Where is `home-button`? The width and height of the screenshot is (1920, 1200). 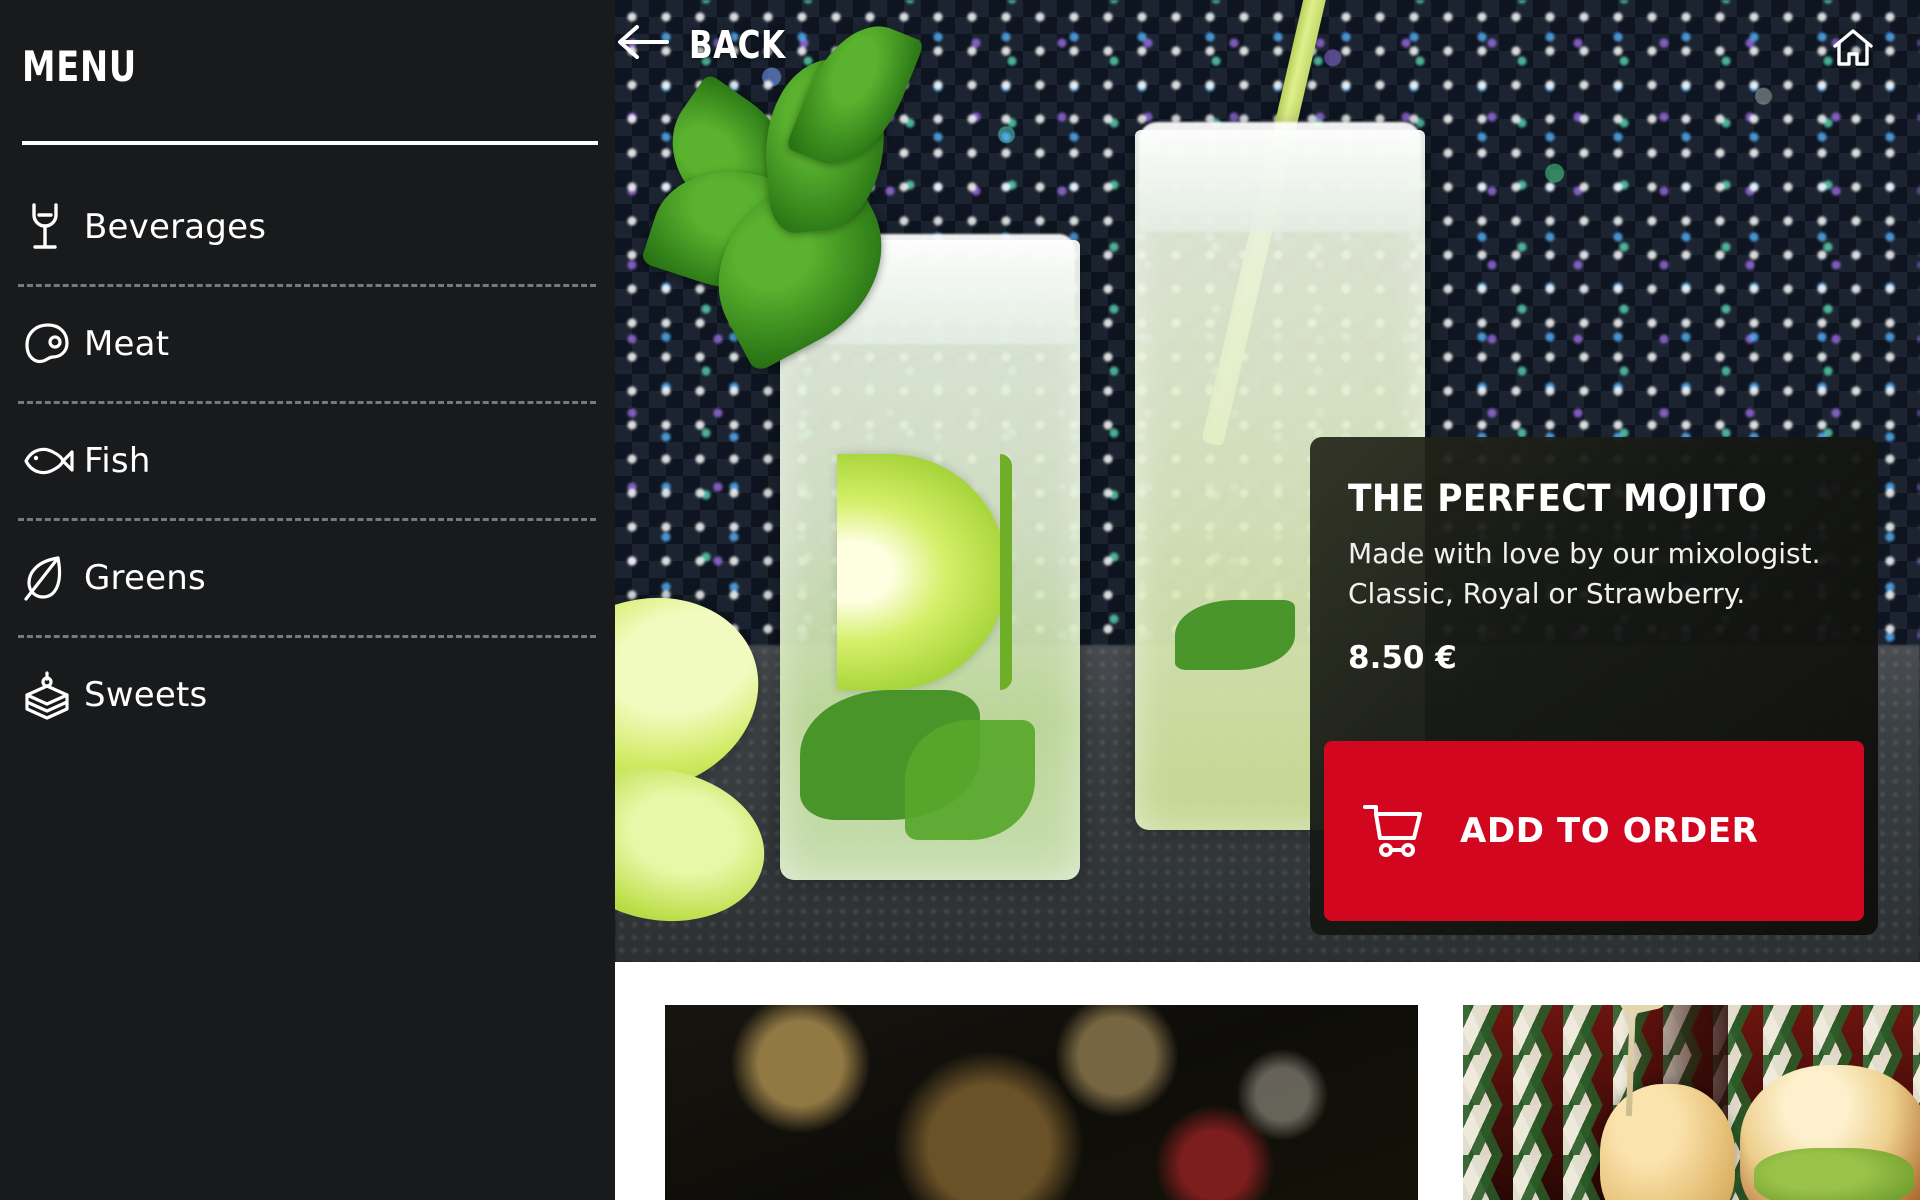 home-button is located at coordinates (1853, 50).